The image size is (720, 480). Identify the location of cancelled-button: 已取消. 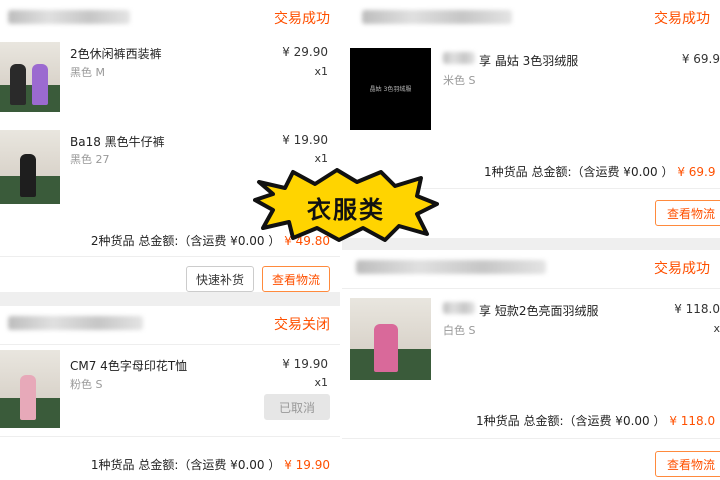
(297, 407).